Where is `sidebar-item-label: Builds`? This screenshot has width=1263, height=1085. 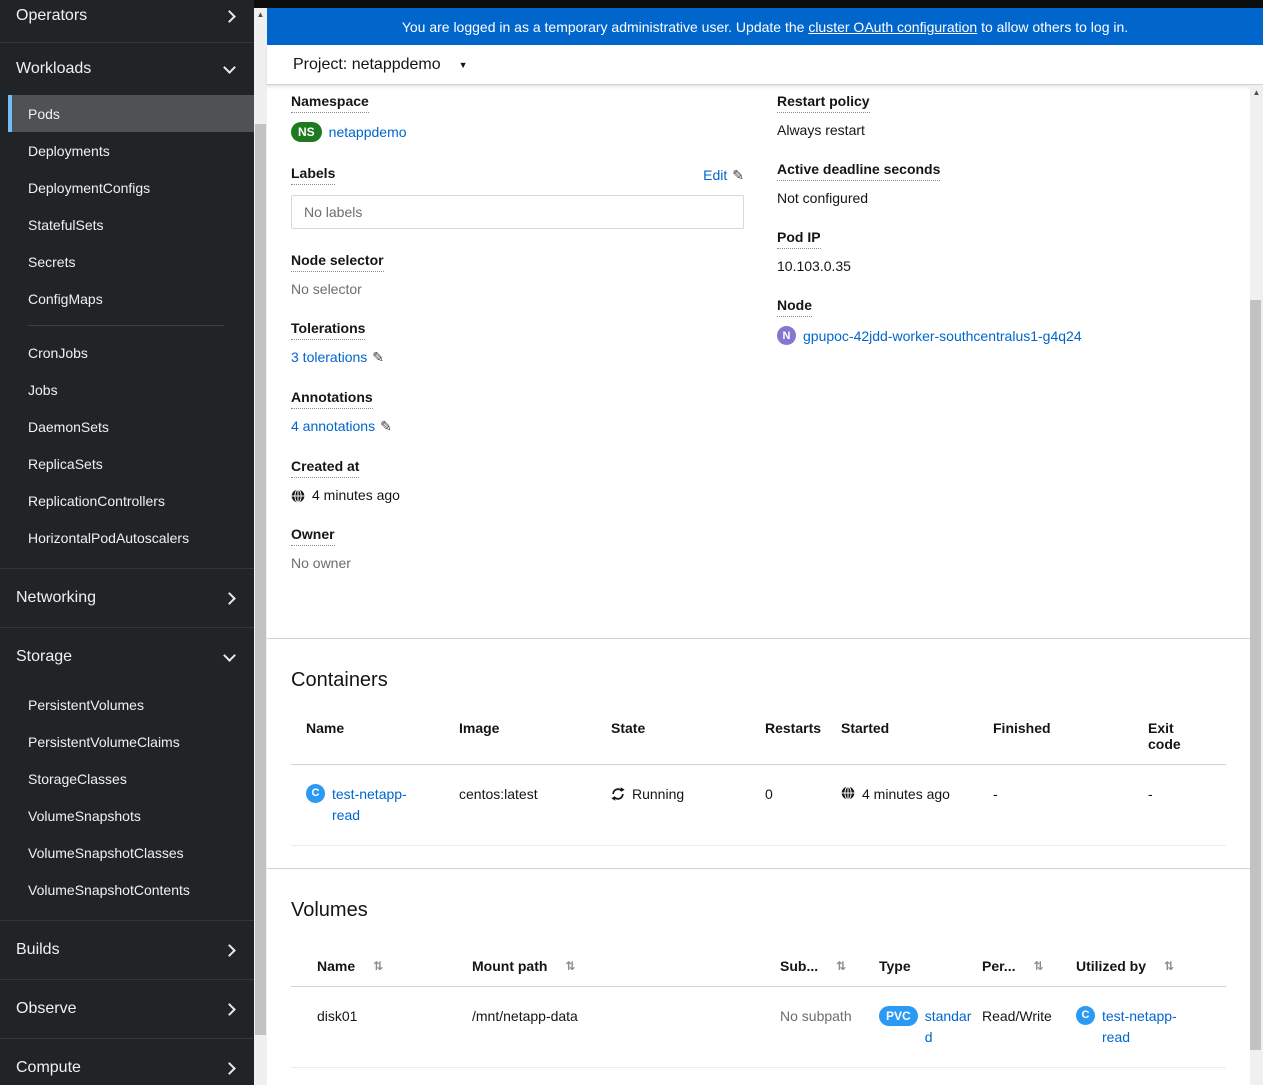
sidebar-item-label: Builds is located at coordinates (38, 949).